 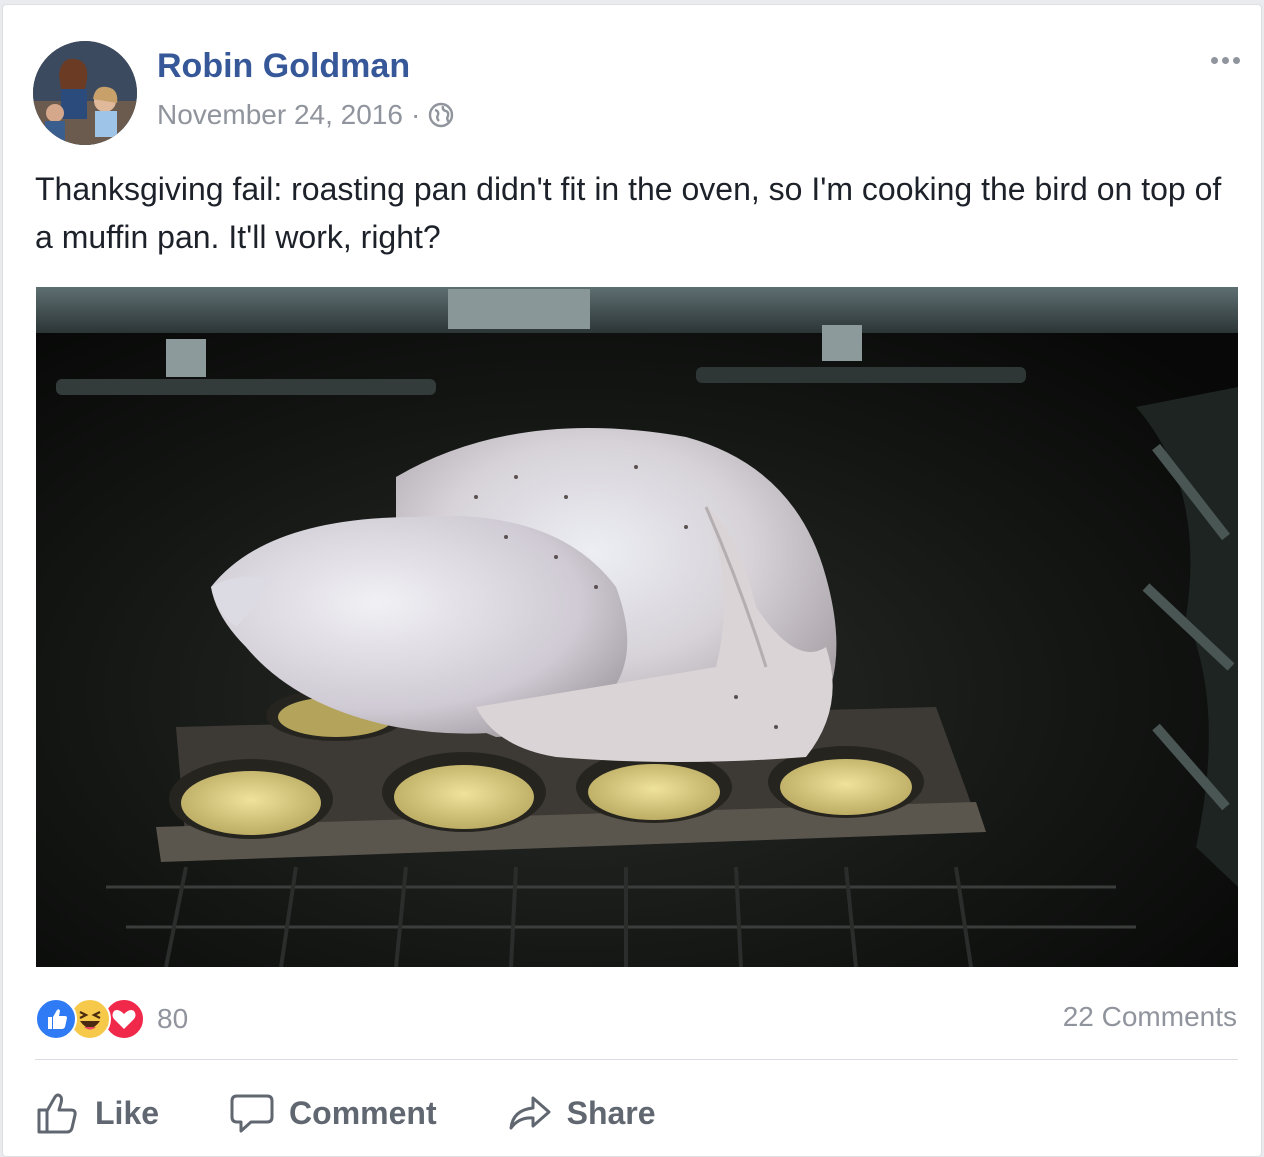 What do you see at coordinates (252, 1113) in the screenshot?
I see `comment-bubble-icon` at bounding box center [252, 1113].